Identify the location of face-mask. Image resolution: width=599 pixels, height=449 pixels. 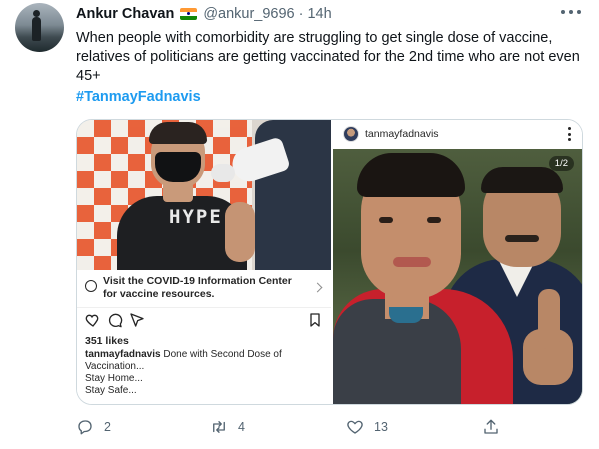
(178, 167).